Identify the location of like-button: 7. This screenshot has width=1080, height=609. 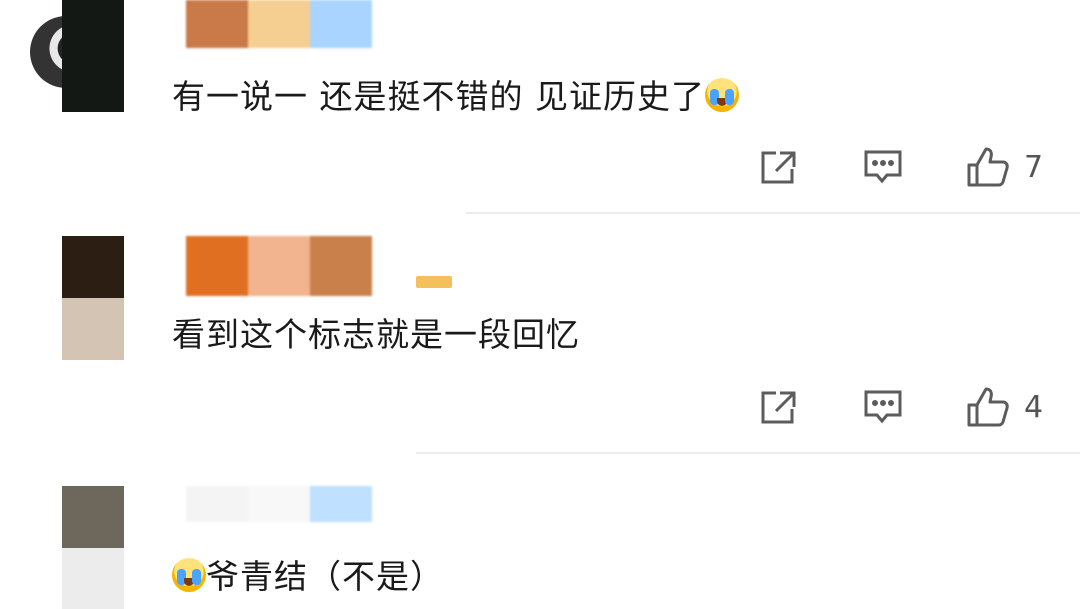
(1004, 167).